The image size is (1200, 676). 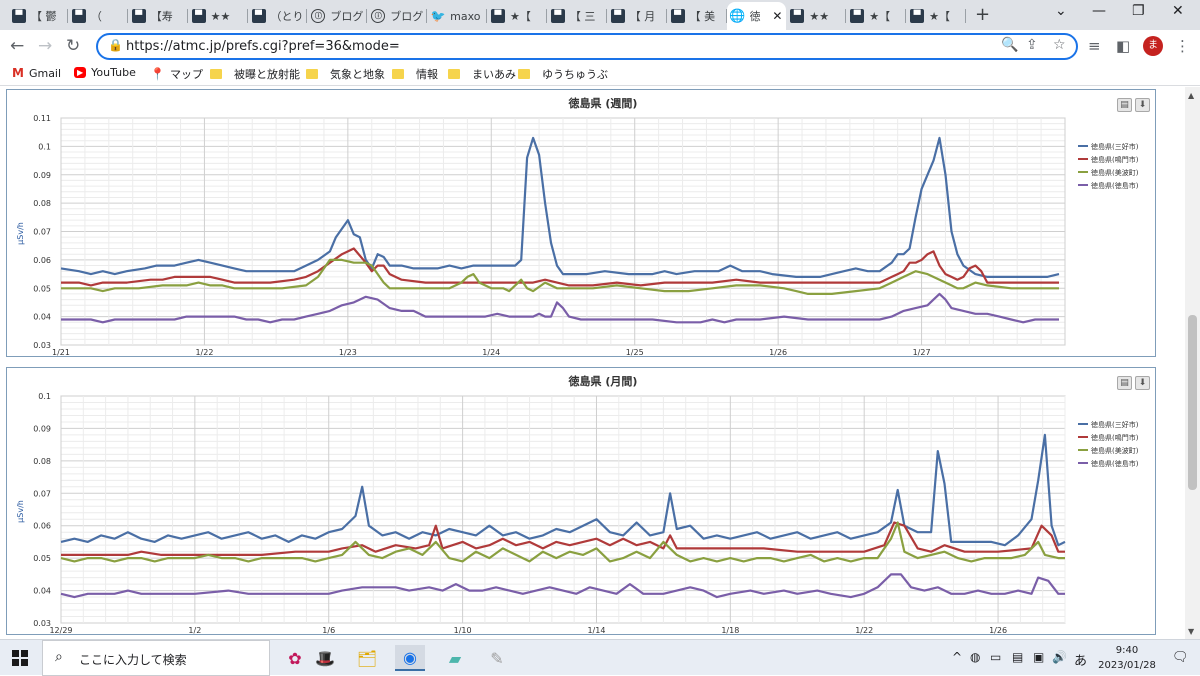 I want to click on hat-app-icon: 🎩, so click(x=325, y=658).